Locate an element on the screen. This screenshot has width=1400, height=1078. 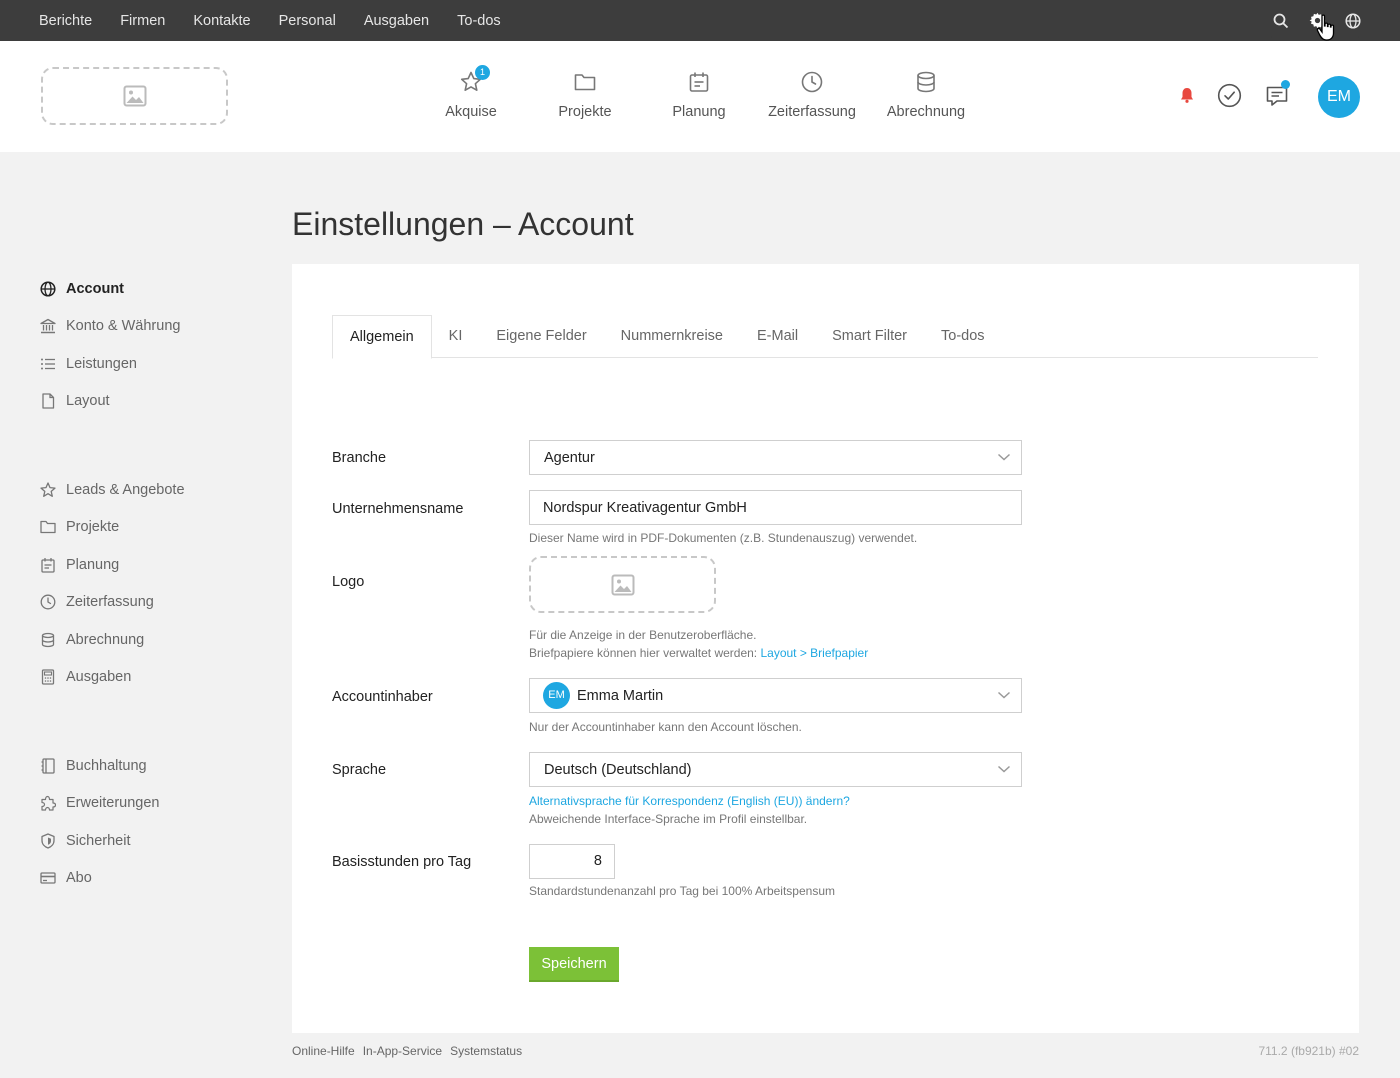
branche-value: Agentur is located at coordinates (569, 457).